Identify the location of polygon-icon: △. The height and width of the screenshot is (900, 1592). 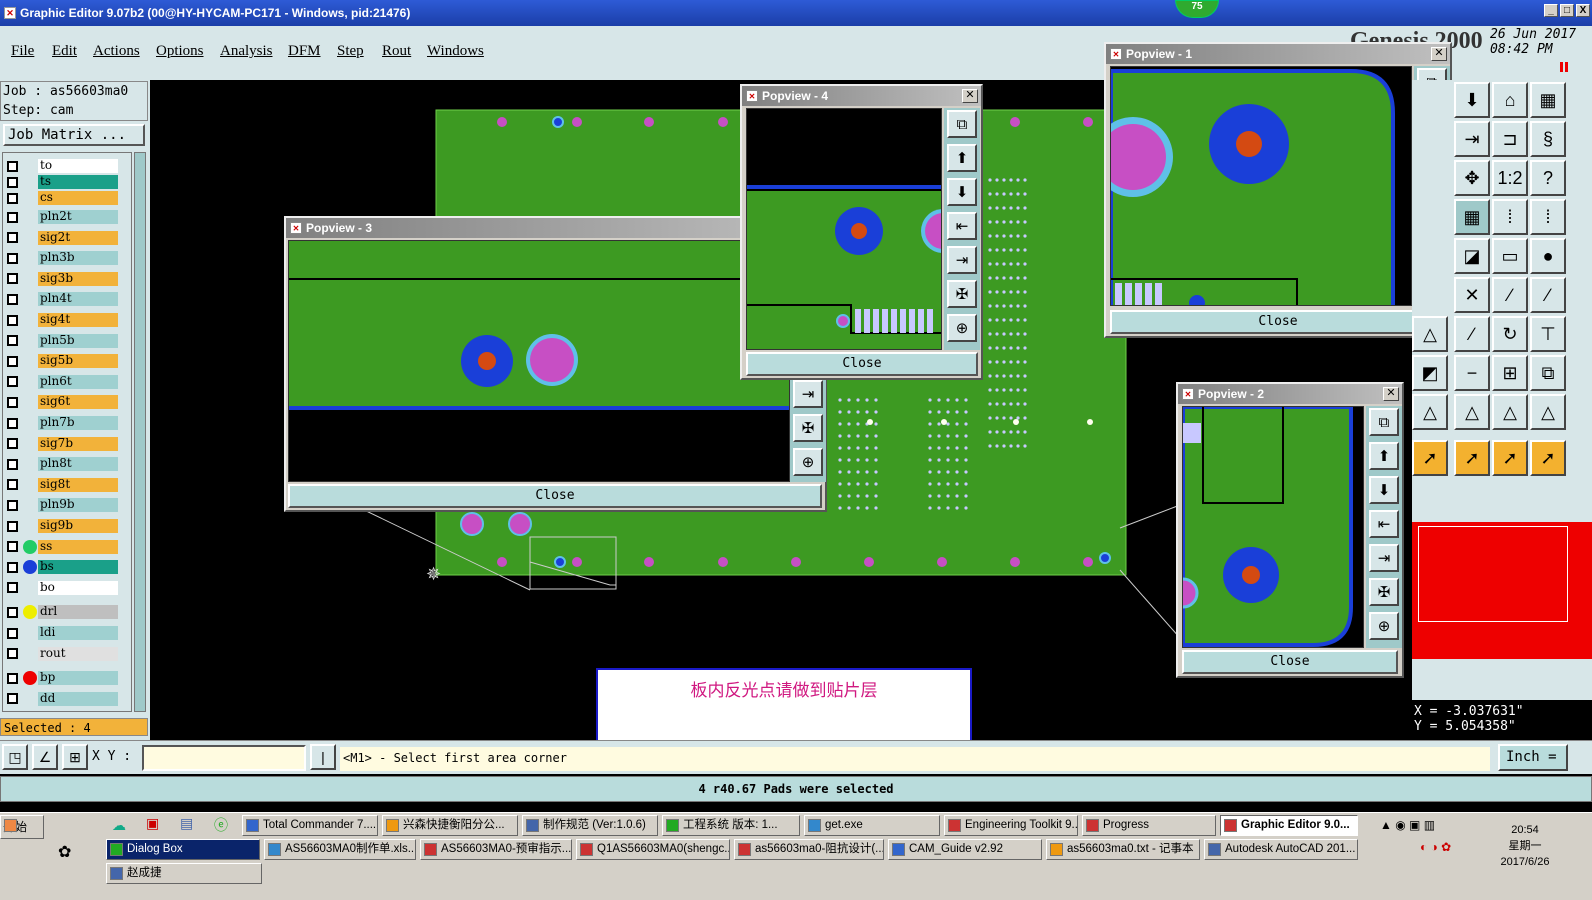
(1430, 412).